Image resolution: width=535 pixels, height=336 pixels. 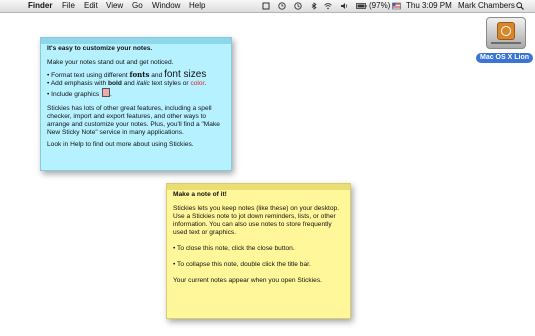 What do you see at coordinates (361, 6) in the screenshot?
I see `battery-icon` at bounding box center [361, 6].